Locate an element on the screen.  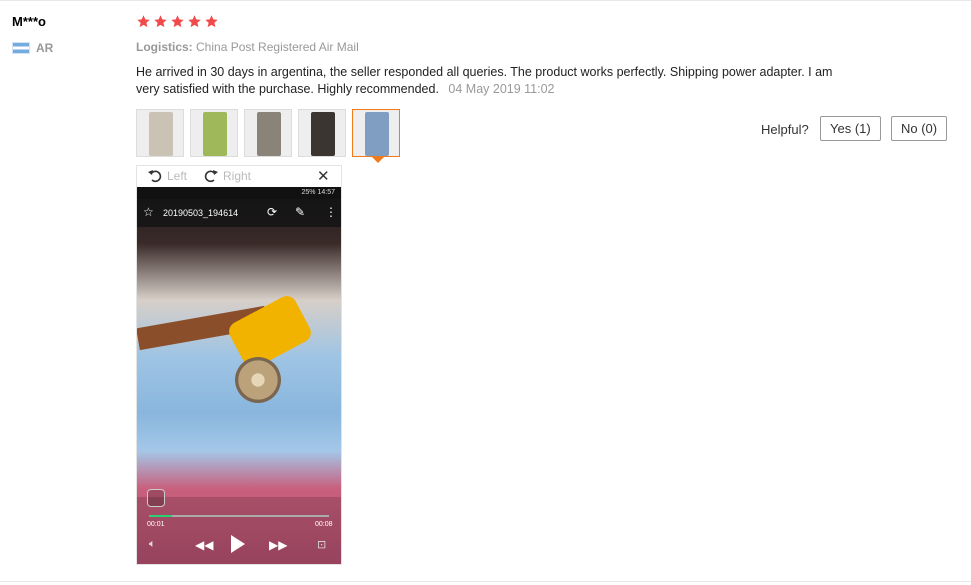
rotate-left-label: Left is located at coordinates (177, 176).